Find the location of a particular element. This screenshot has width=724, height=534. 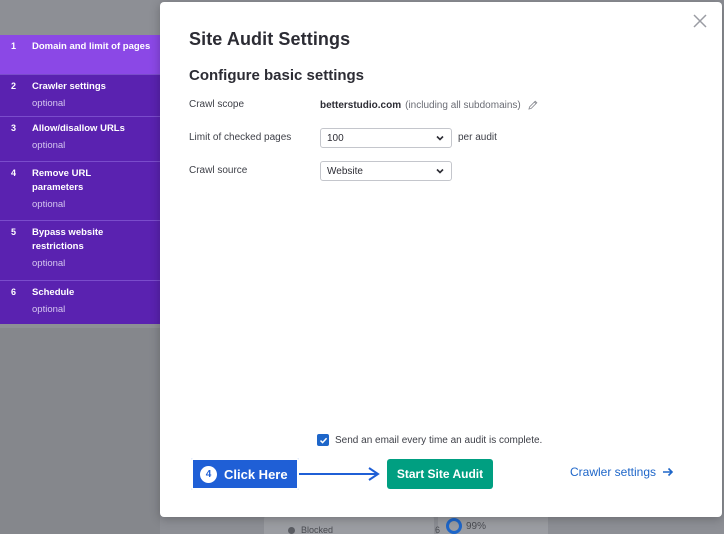

tutorial-callout: 4 Click Here is located at coordinates (245, 474).